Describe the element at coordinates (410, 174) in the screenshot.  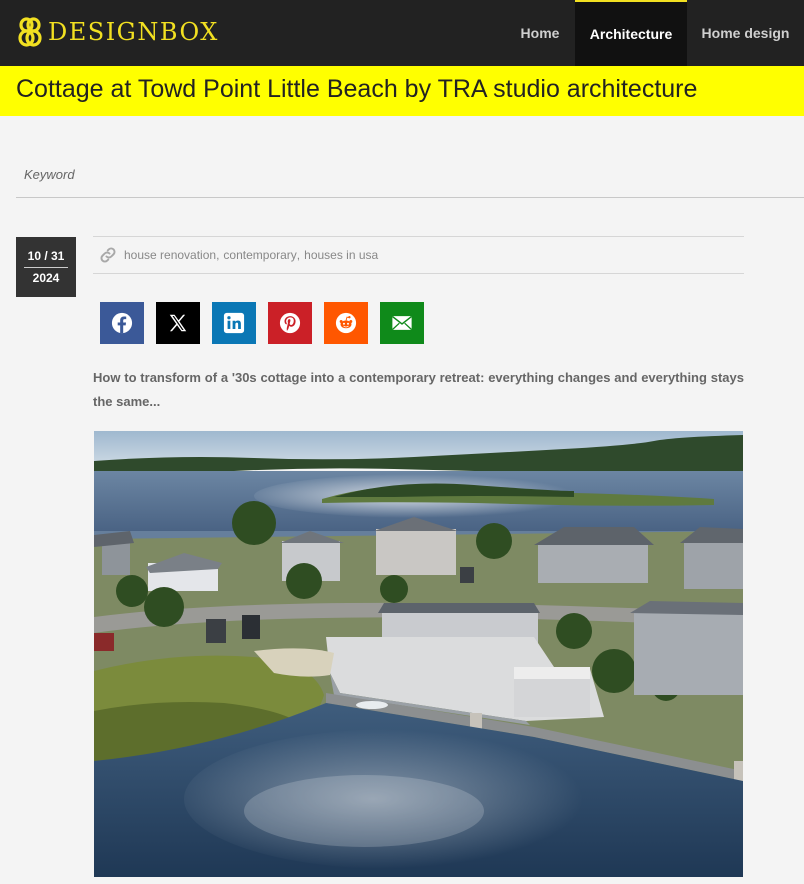
I see `search-input` at that location.